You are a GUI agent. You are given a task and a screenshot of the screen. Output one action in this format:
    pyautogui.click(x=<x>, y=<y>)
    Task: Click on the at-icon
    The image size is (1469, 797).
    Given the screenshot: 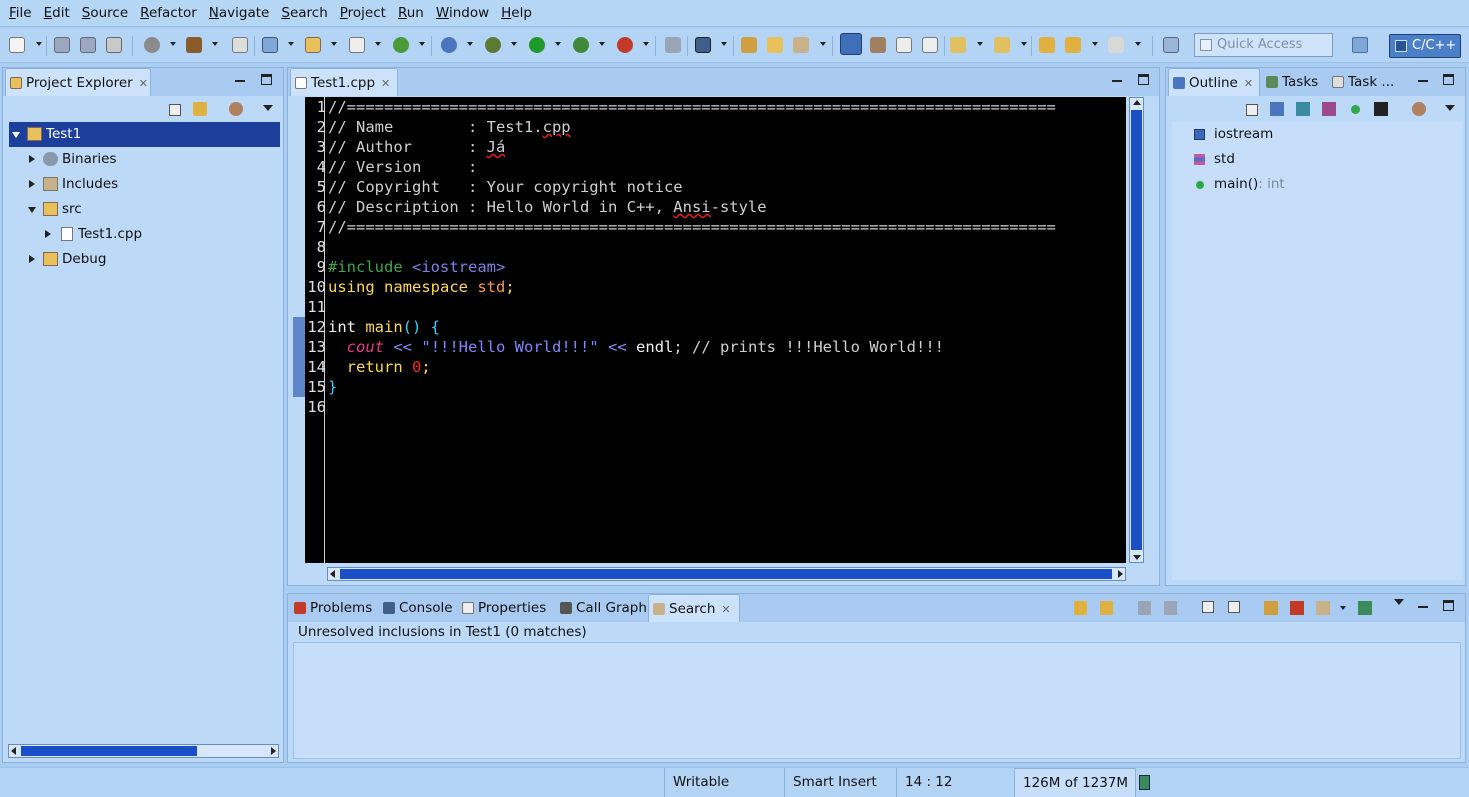 What is the action you would take?
    pyautogui.click(x=449, y=45)
    